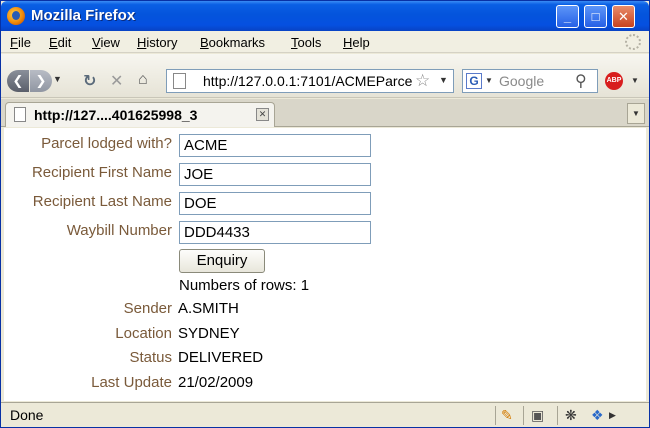 Image resolution: width=650 pixels, height=428 pixels. Describe the element at coordinates (244, 285) in the screenshot. I see `rows-count-text: Numbers of rows: 1` at that location.